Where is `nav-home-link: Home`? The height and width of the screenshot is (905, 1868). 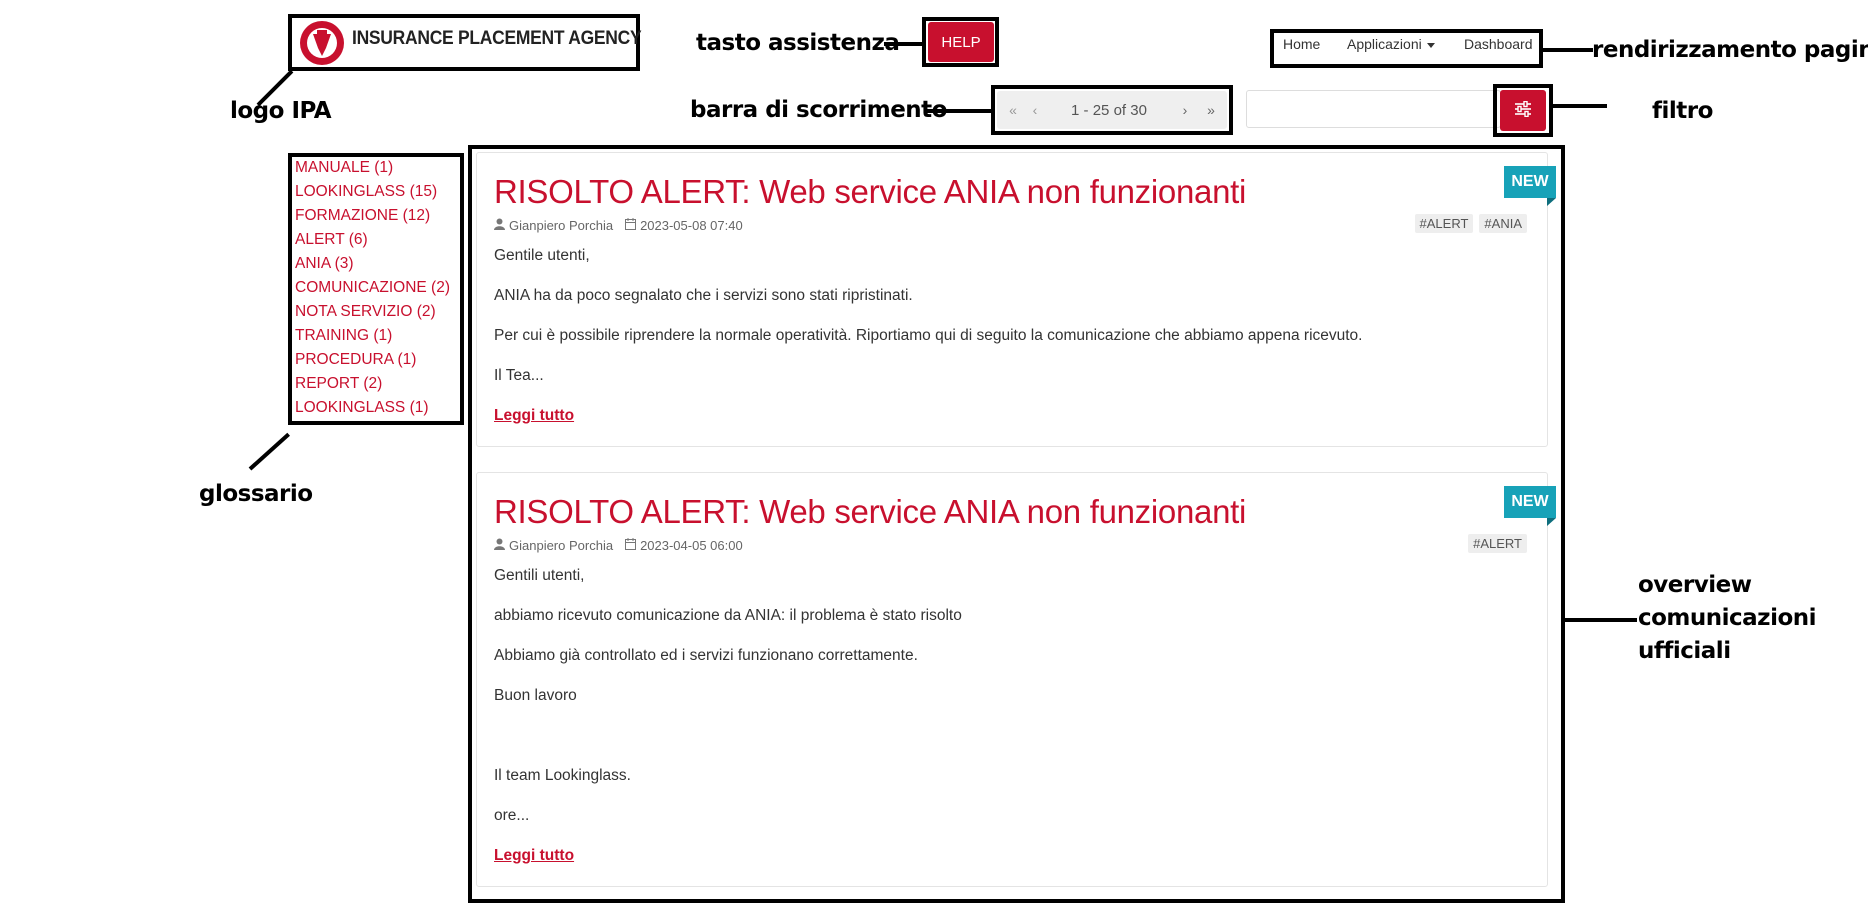 nav-home-link: Home is located at coordinates (1301, 44).